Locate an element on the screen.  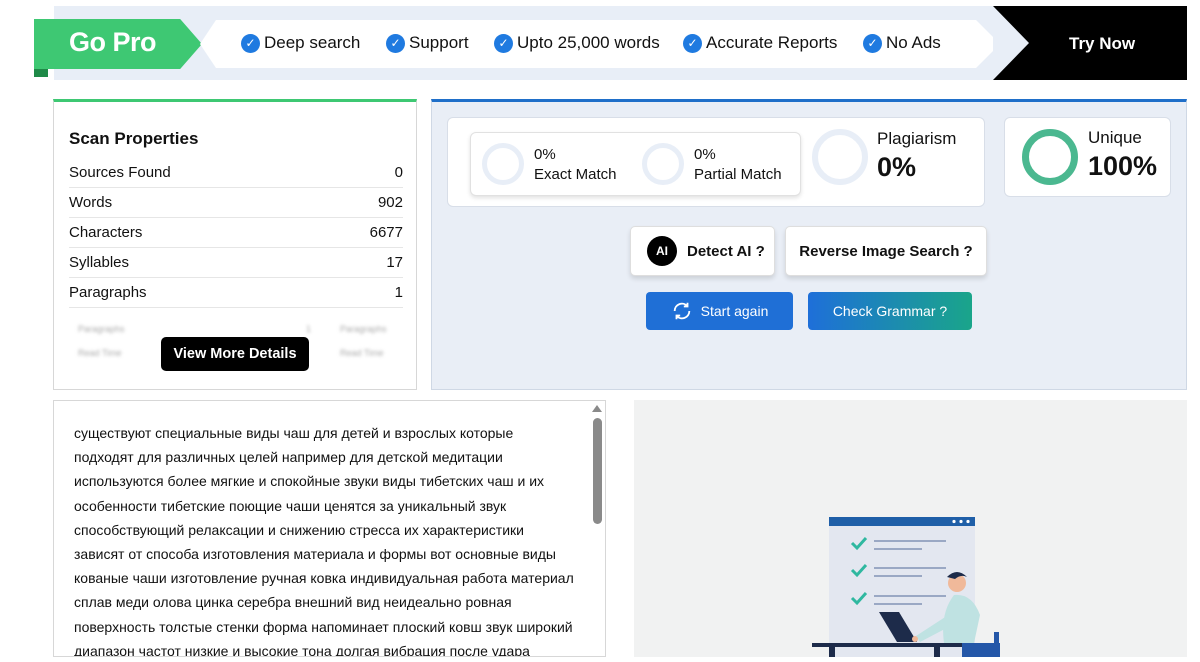
feature-accurate-reports: ✓ Accurate Reports is located at coordinates (760, 43).